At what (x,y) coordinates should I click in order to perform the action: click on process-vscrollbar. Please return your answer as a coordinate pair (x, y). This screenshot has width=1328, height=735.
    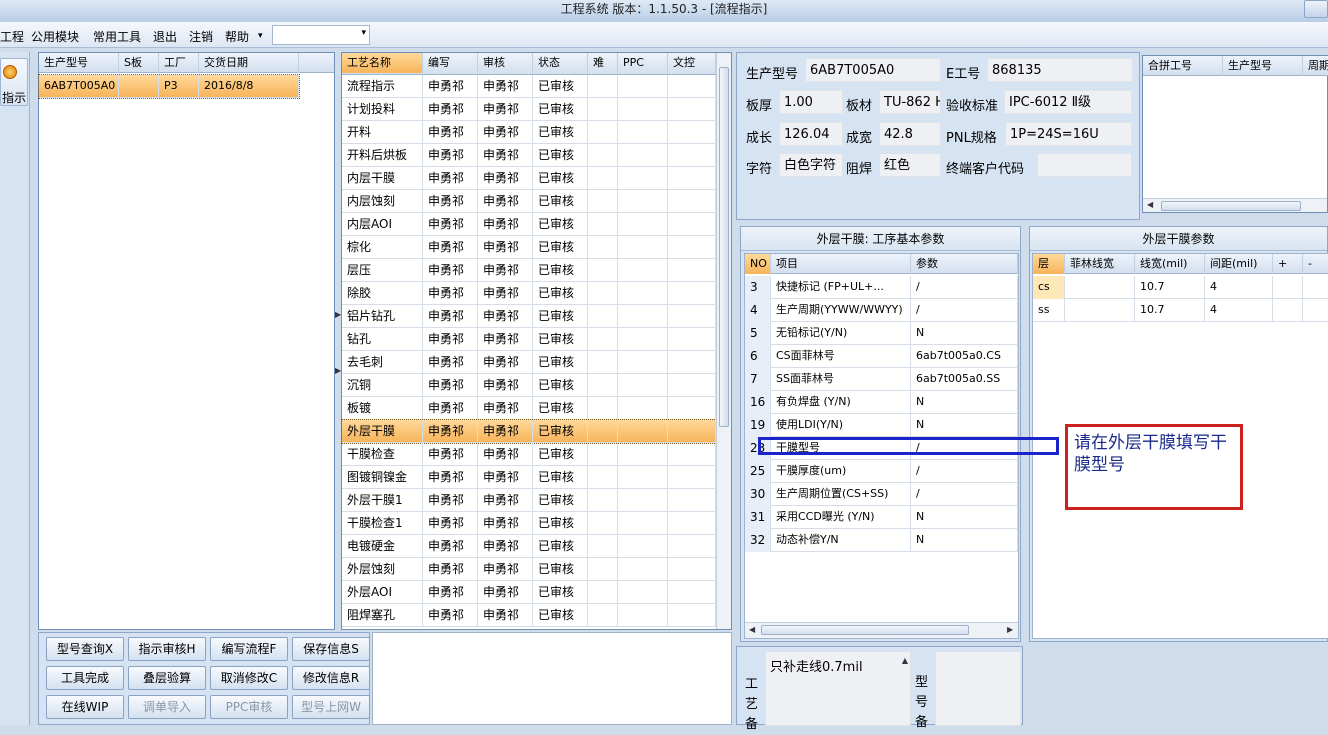
    Looking at the image, I should click on (723, 341).